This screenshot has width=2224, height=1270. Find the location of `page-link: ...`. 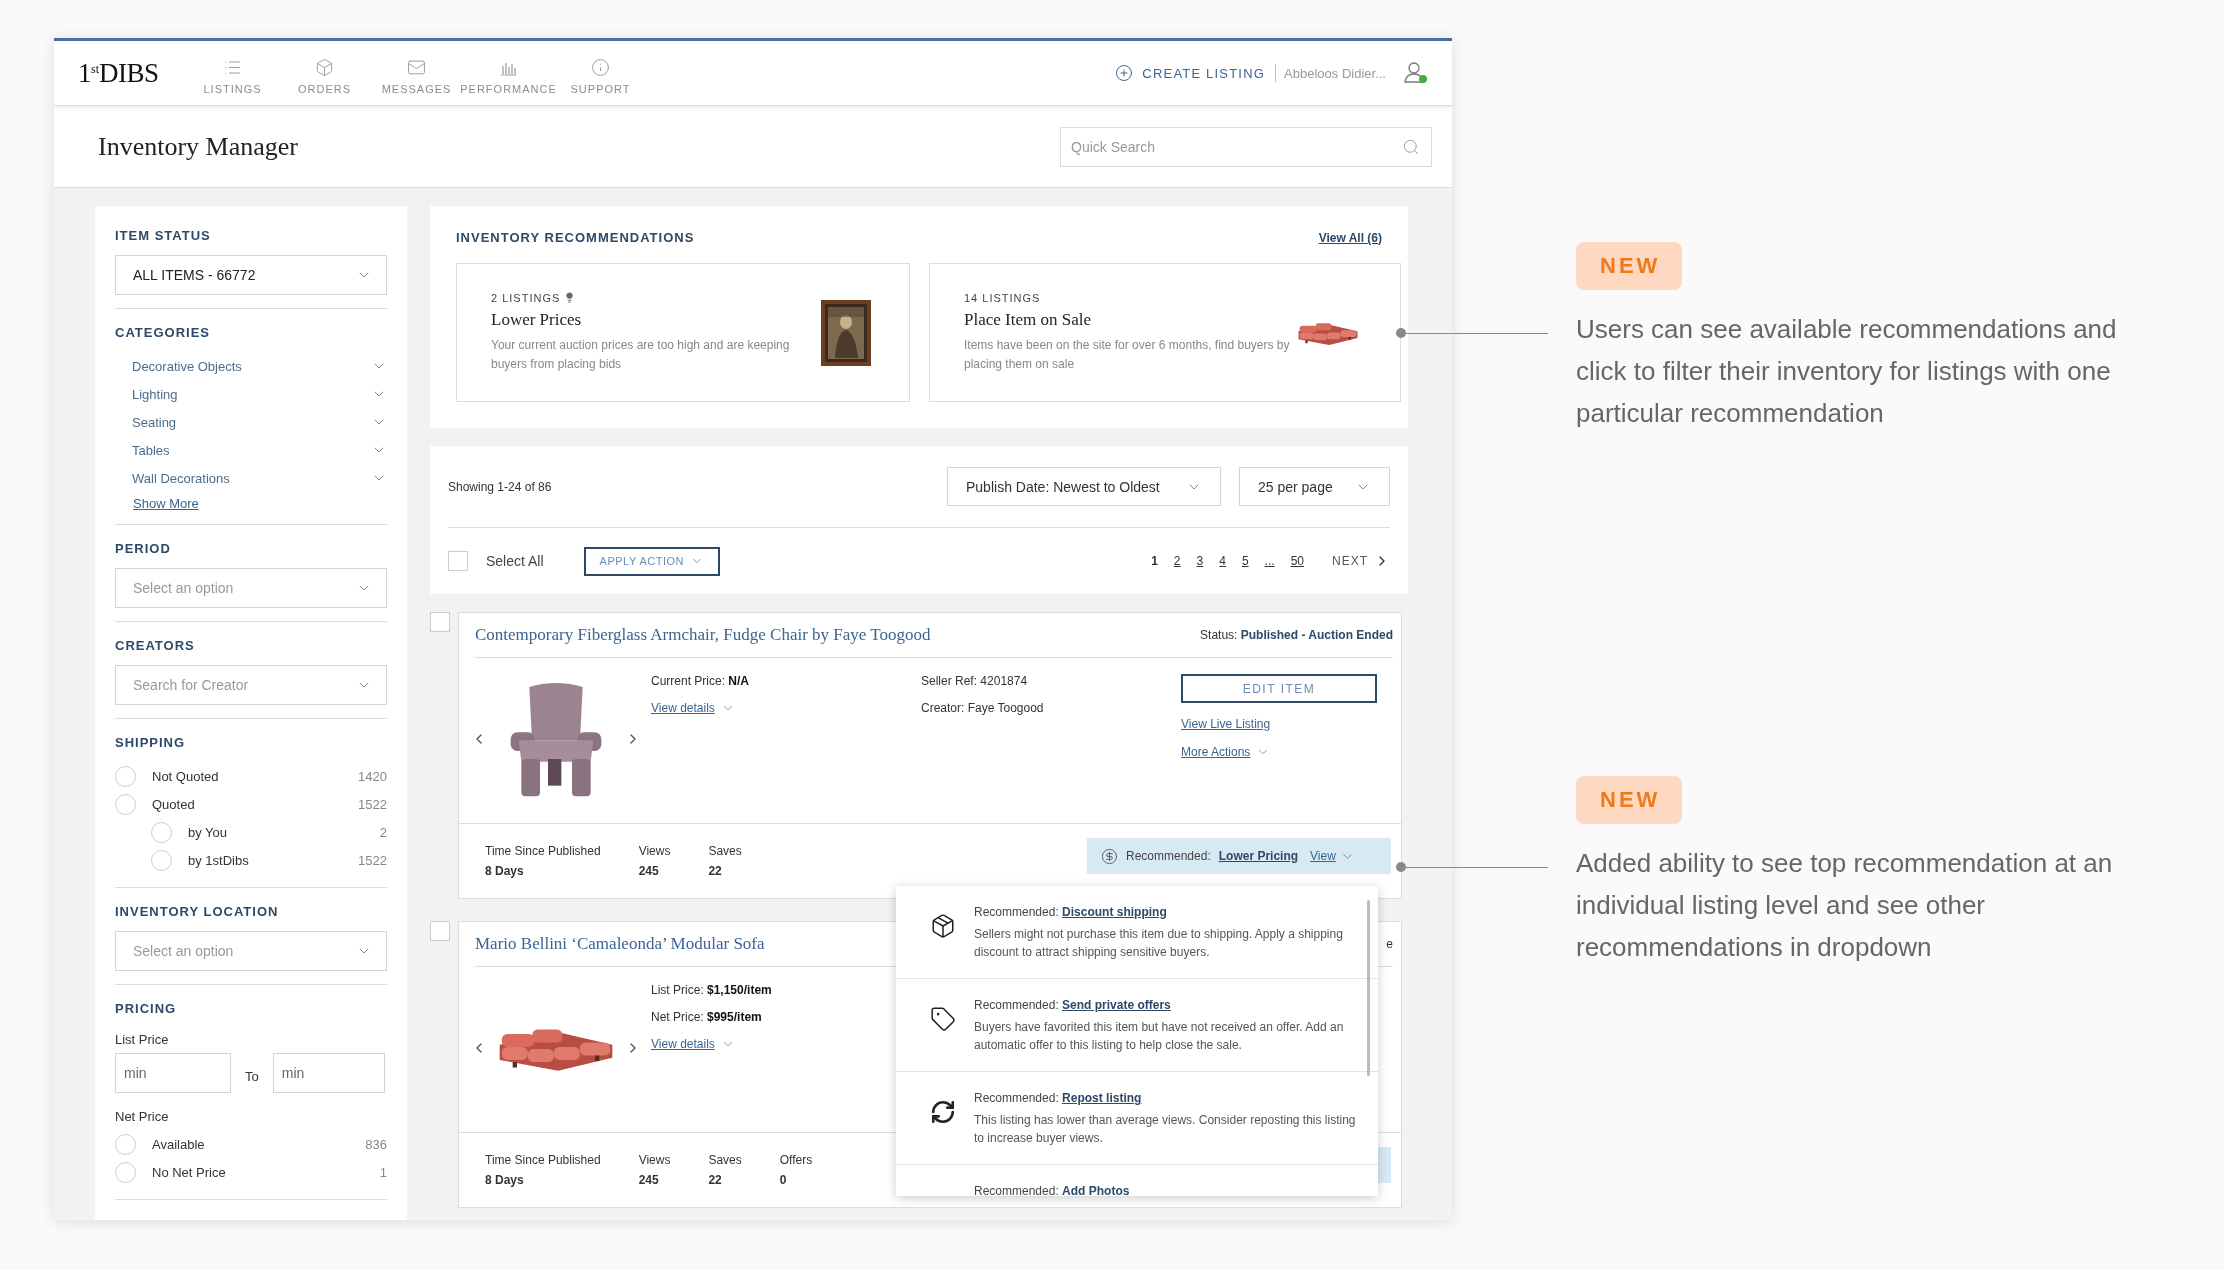

page-link: ... is located at coordinates (1269, 561).